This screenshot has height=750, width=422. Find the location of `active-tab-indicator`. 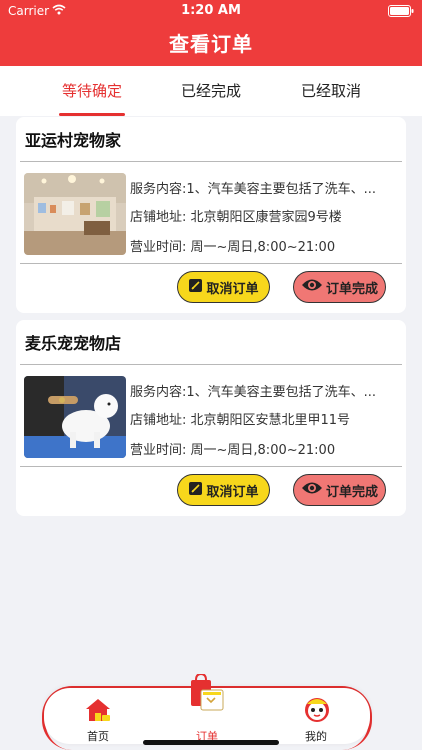

active-tab-indicator is located at coordinates (92, 114).